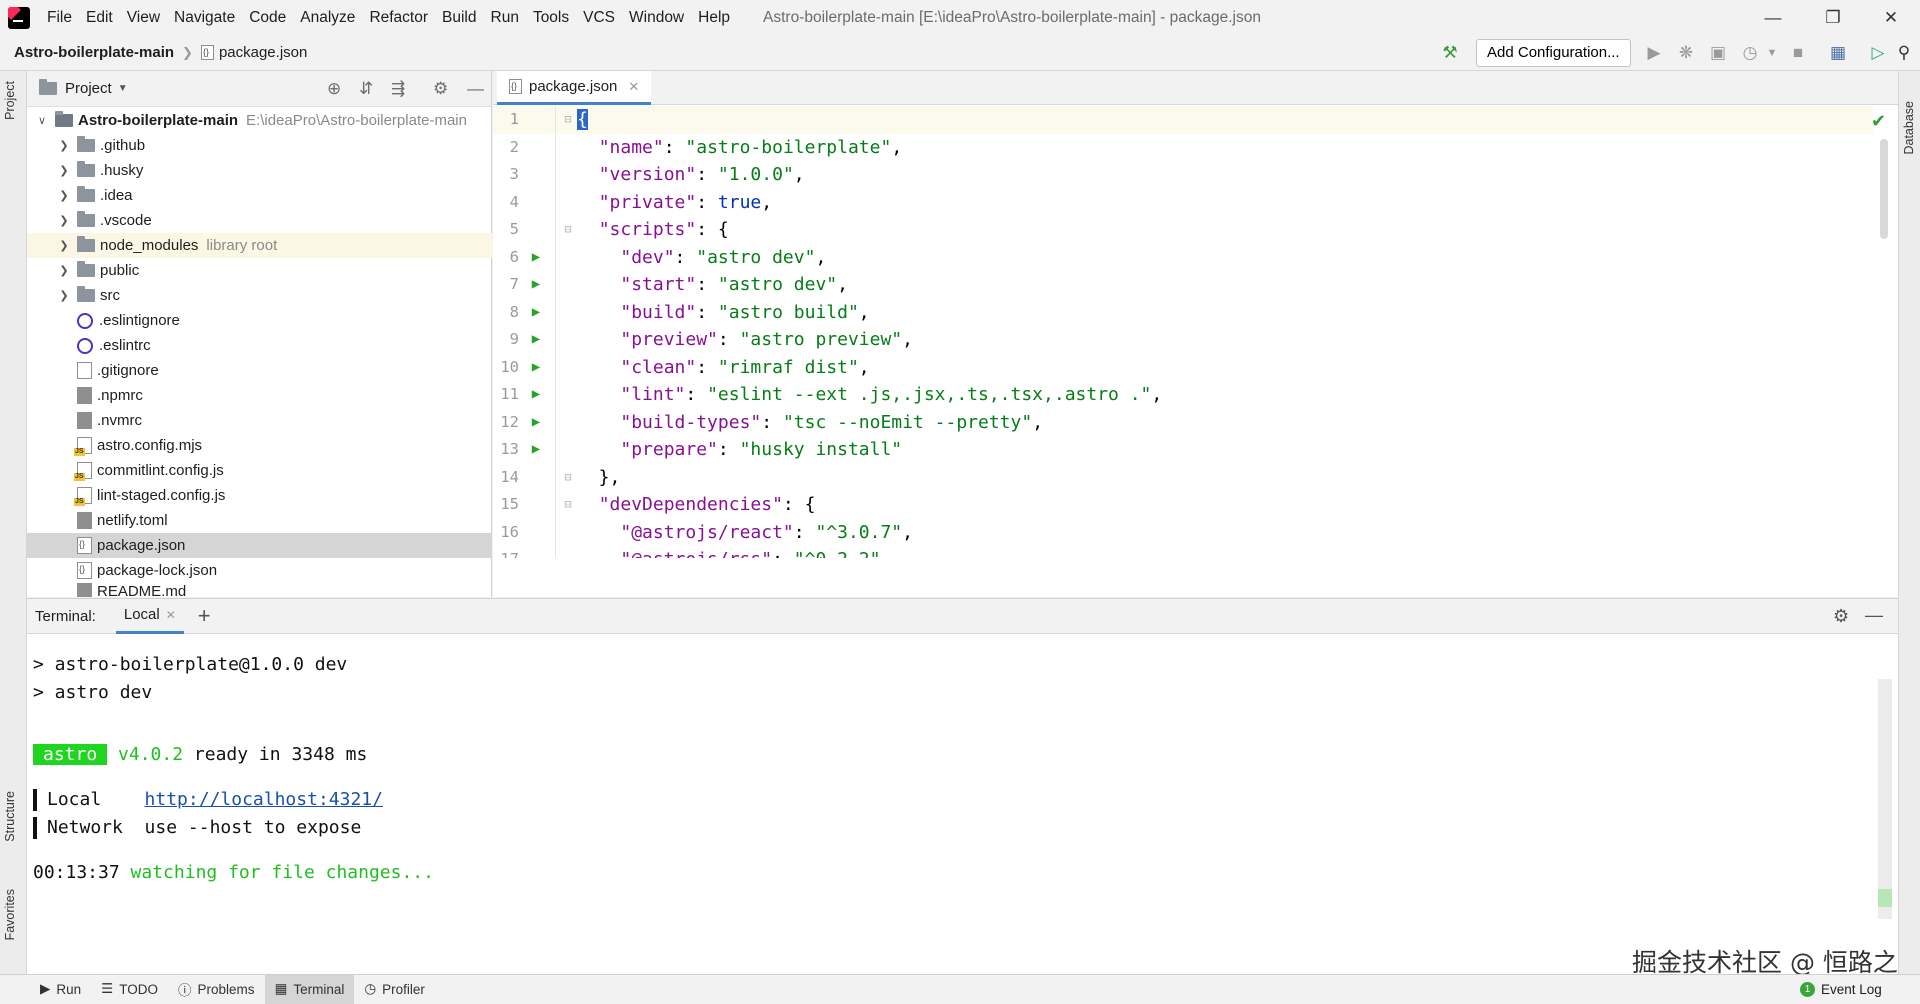  Describe the element at coordinates (204, 17) in the screenshot. I see `menu-navigate: Navigate` at that location.